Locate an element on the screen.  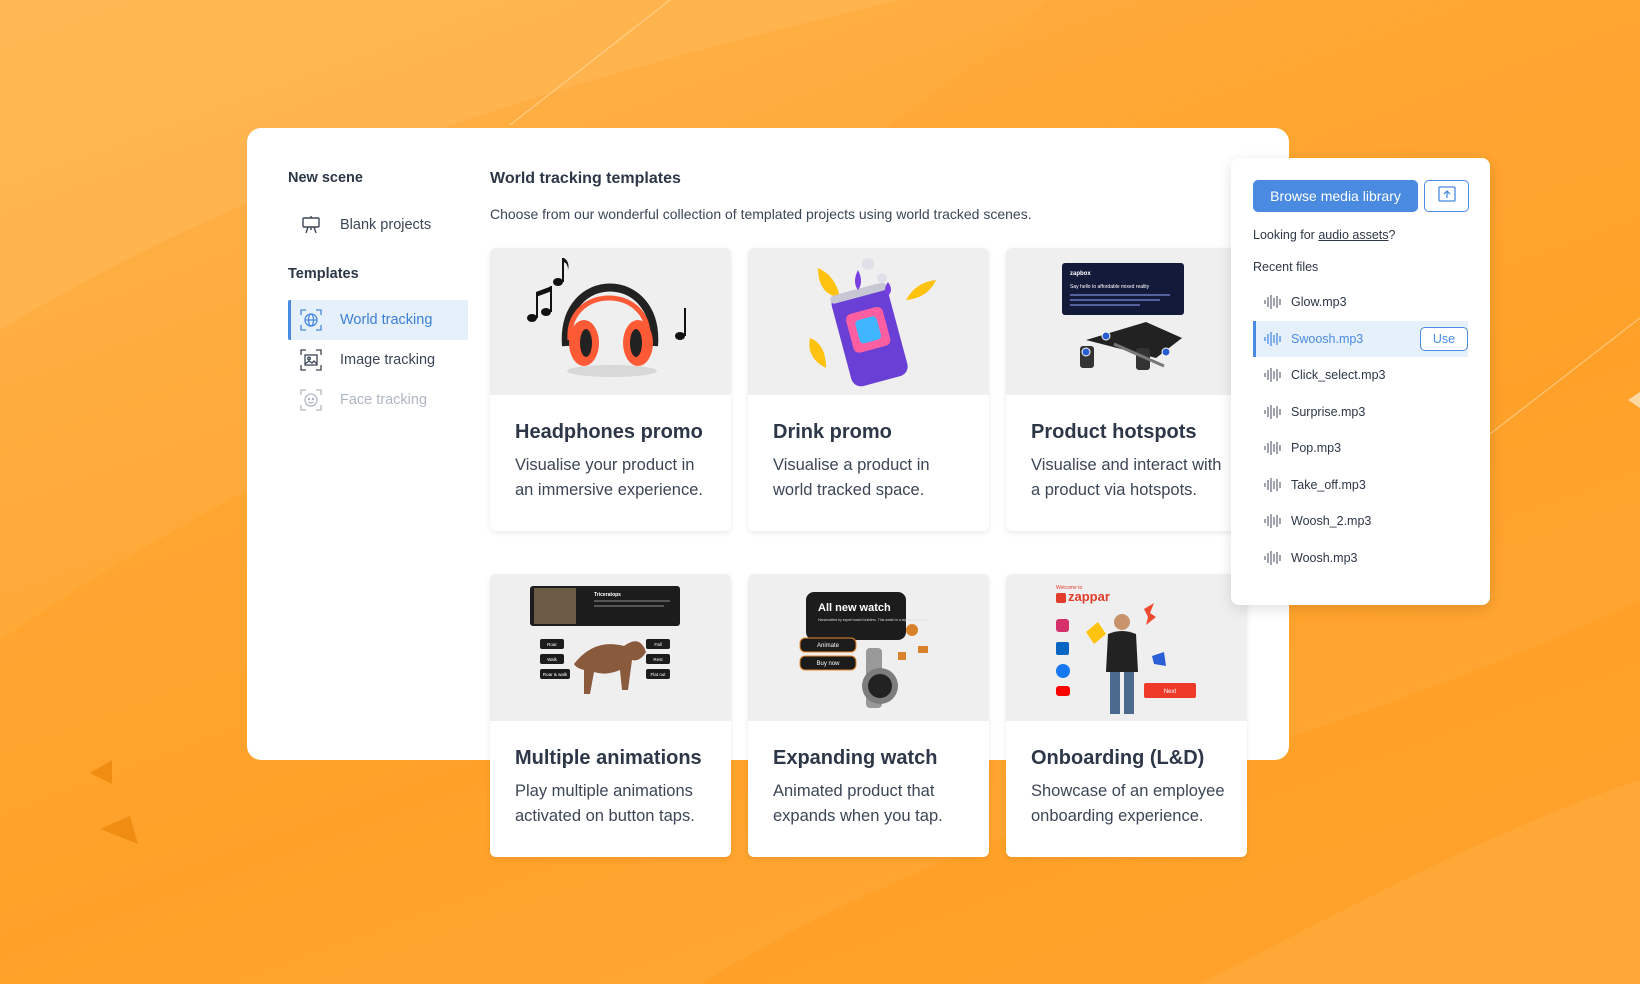
file-name: Woosh.mp3 is located at coordinates (1324, 557).